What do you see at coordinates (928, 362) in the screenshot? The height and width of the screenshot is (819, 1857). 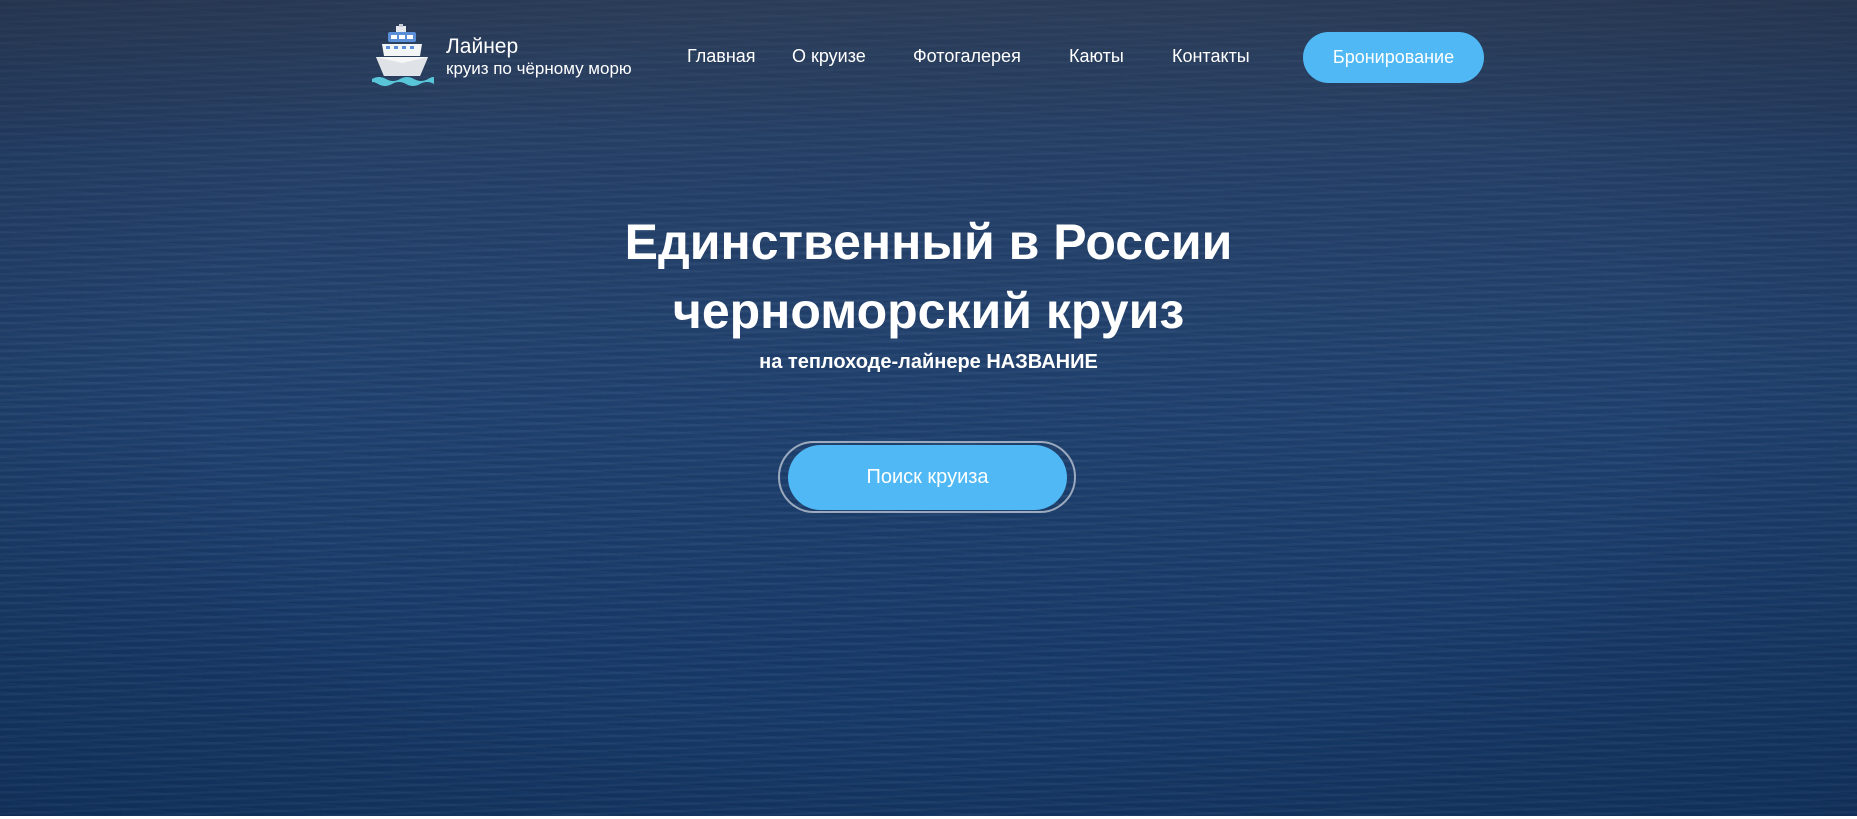 I see `hero-subtitle: на теплоходе-лайнере НАЗВАНИЕ` at bounding box center [928, 362].